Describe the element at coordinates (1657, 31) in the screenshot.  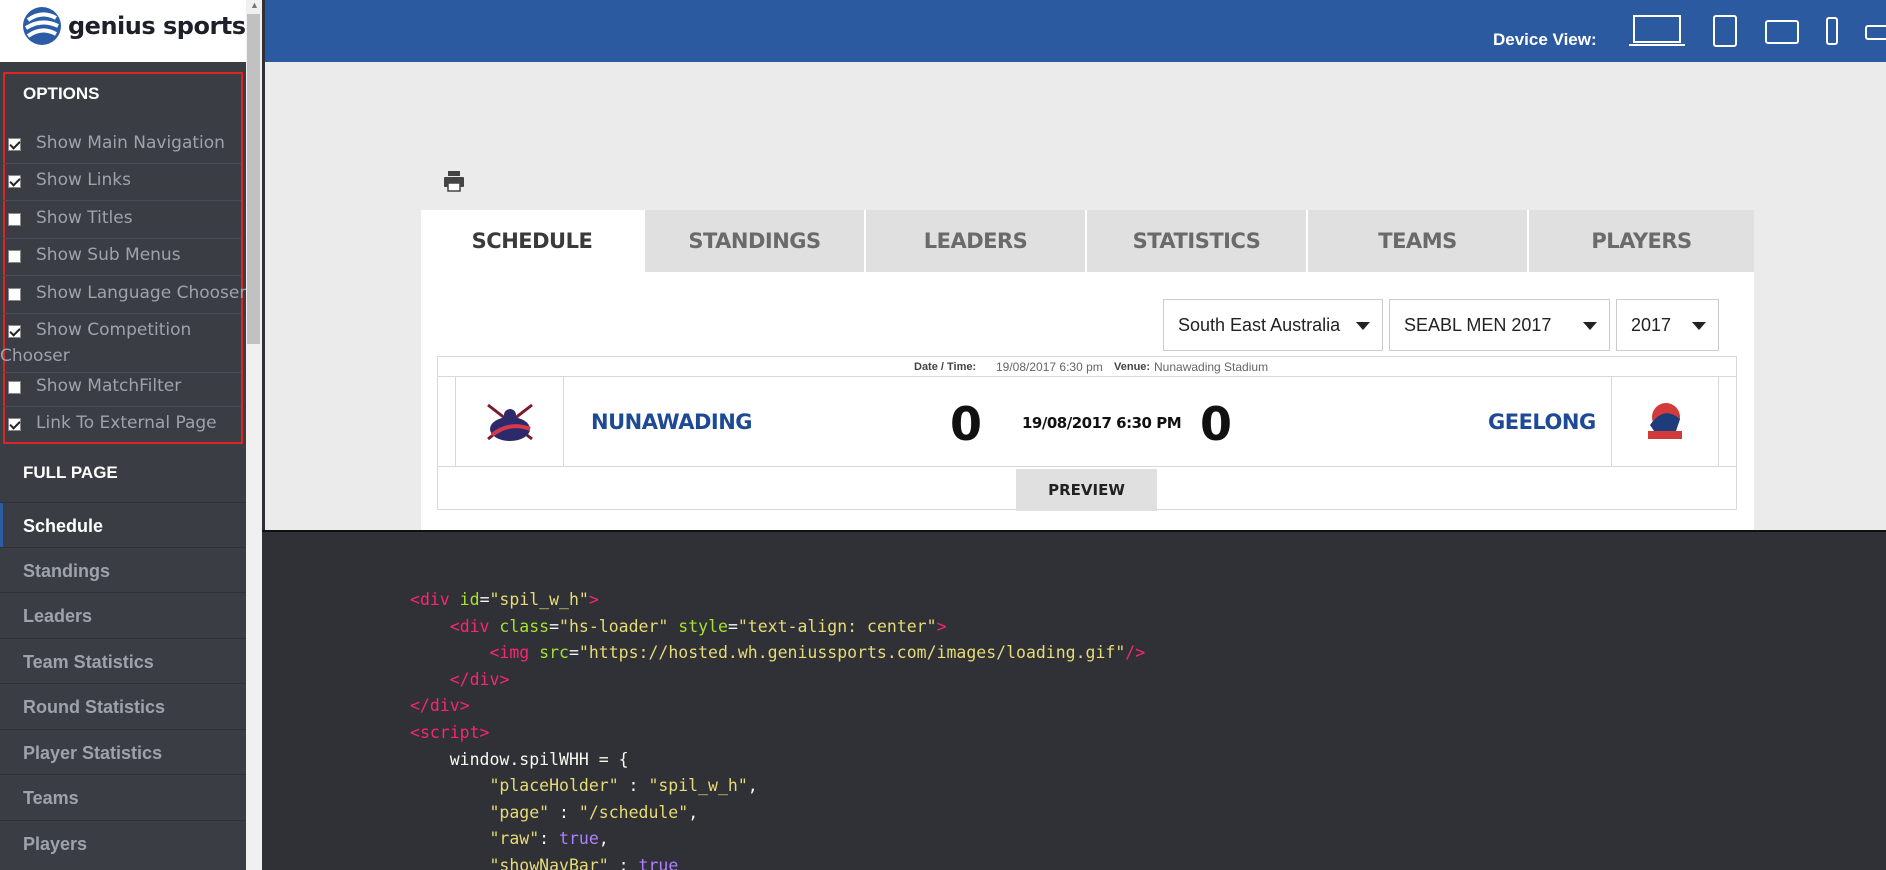
I see `laptop-icon` at that location.